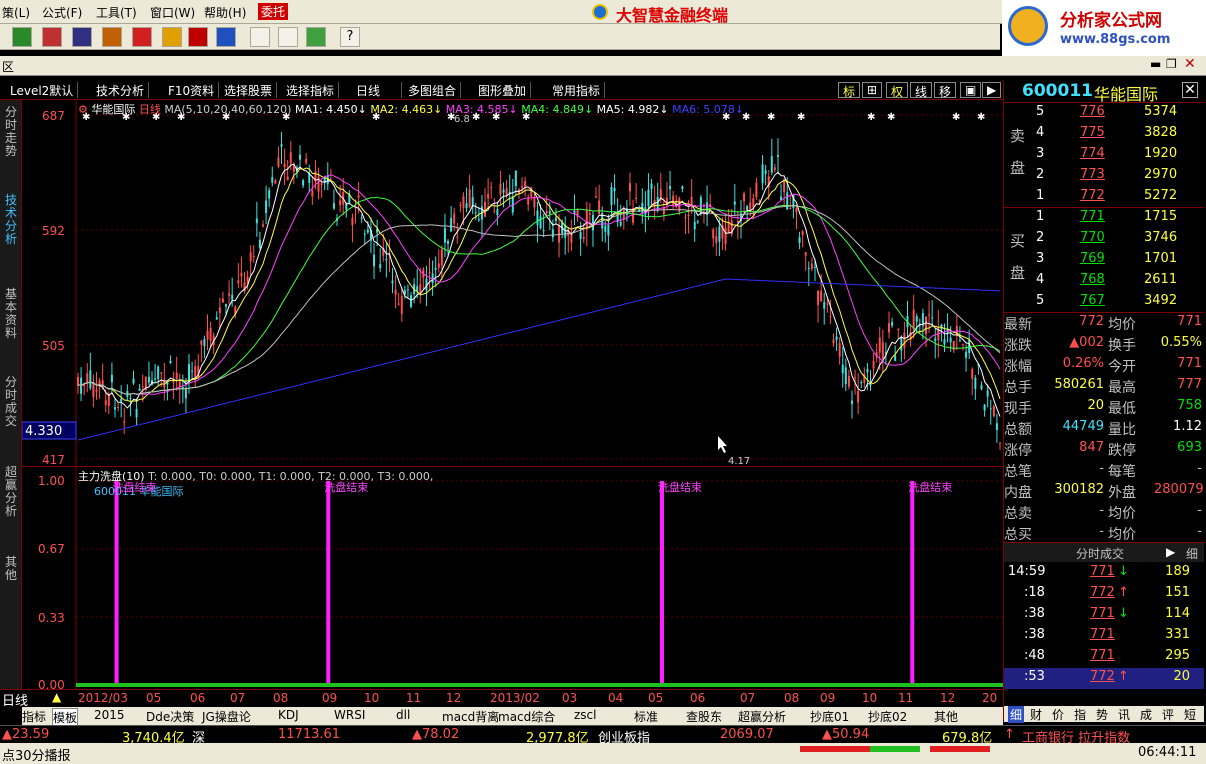  What do you see at coordinates (1190, 64) in the screenshot?
I see `close-icon: ✕` at bounding box center [1190, 64].